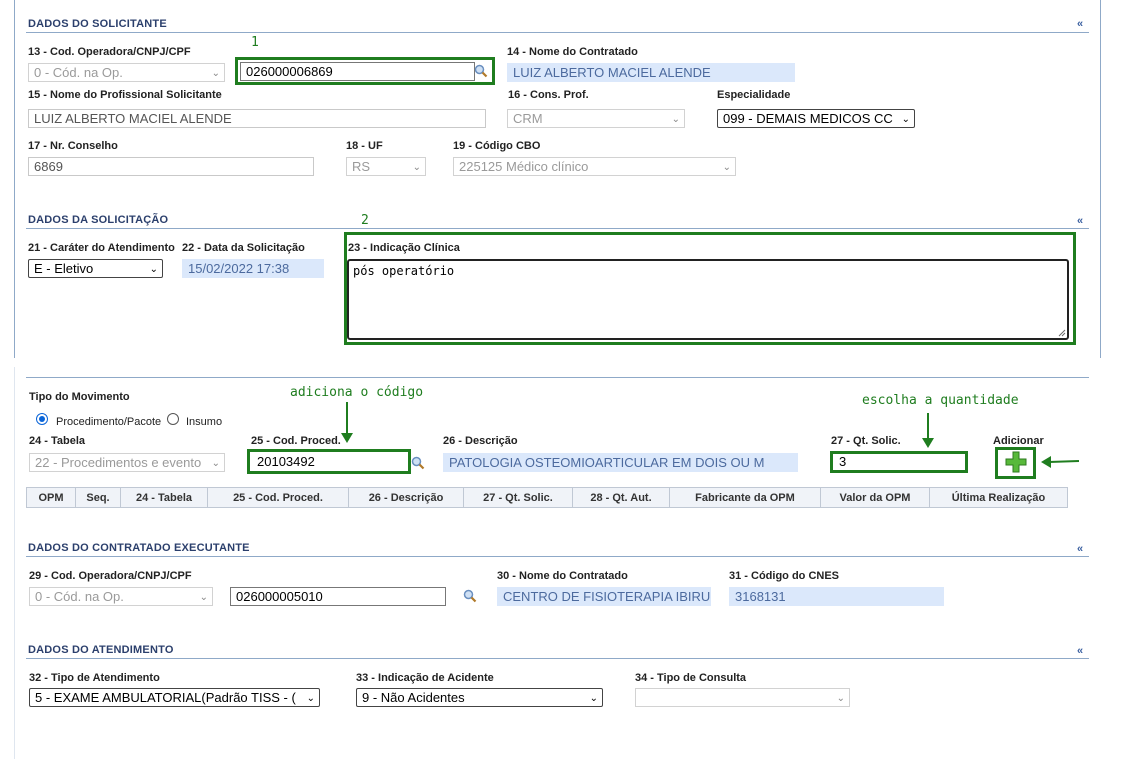 The height and width of the screenshot is (764, 1142). Describe the element at coordinates (1080, 24) in the screenshot. I see `collapse-toggle-solicitante: «` at that location.